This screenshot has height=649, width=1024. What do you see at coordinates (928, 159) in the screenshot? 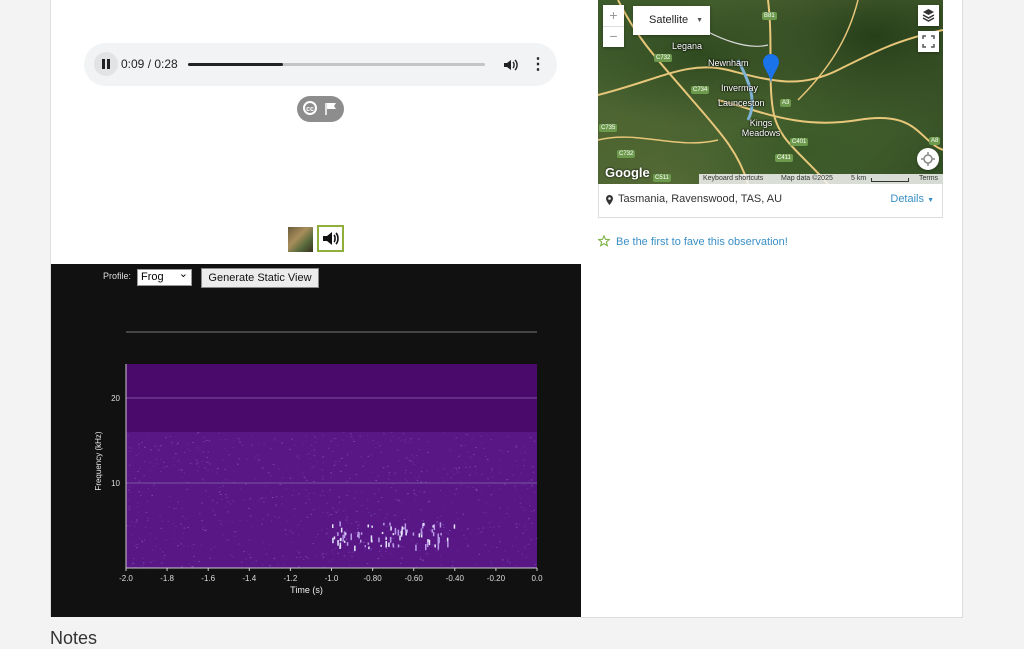
I see `locate-button` at bounding box center [928, 159].